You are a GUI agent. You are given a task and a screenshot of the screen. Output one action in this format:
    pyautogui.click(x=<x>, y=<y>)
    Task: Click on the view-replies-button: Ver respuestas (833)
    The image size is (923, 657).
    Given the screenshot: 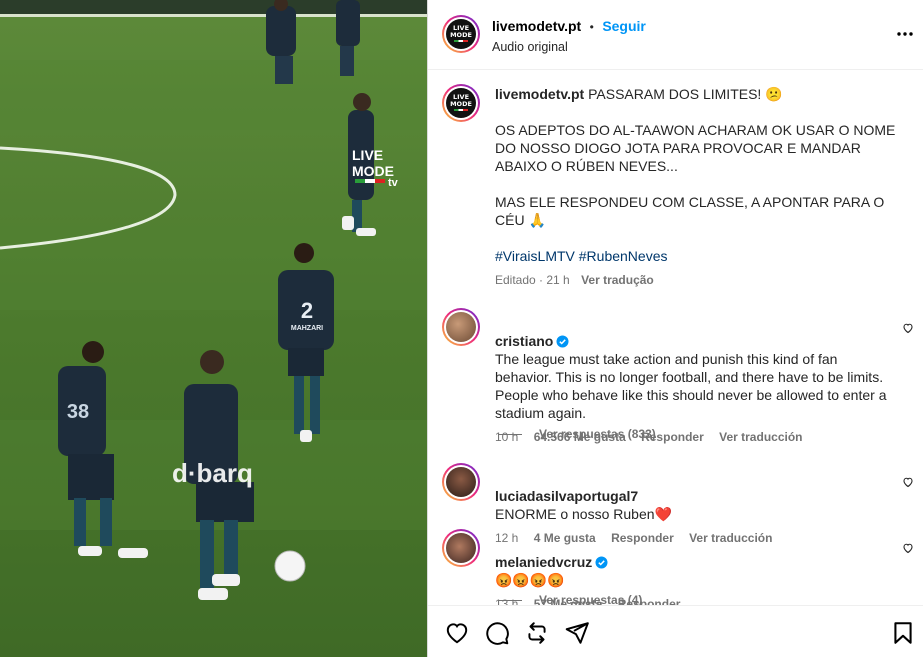 What is the action you would take?
    pyautogui.click(x=577, y=434)
    